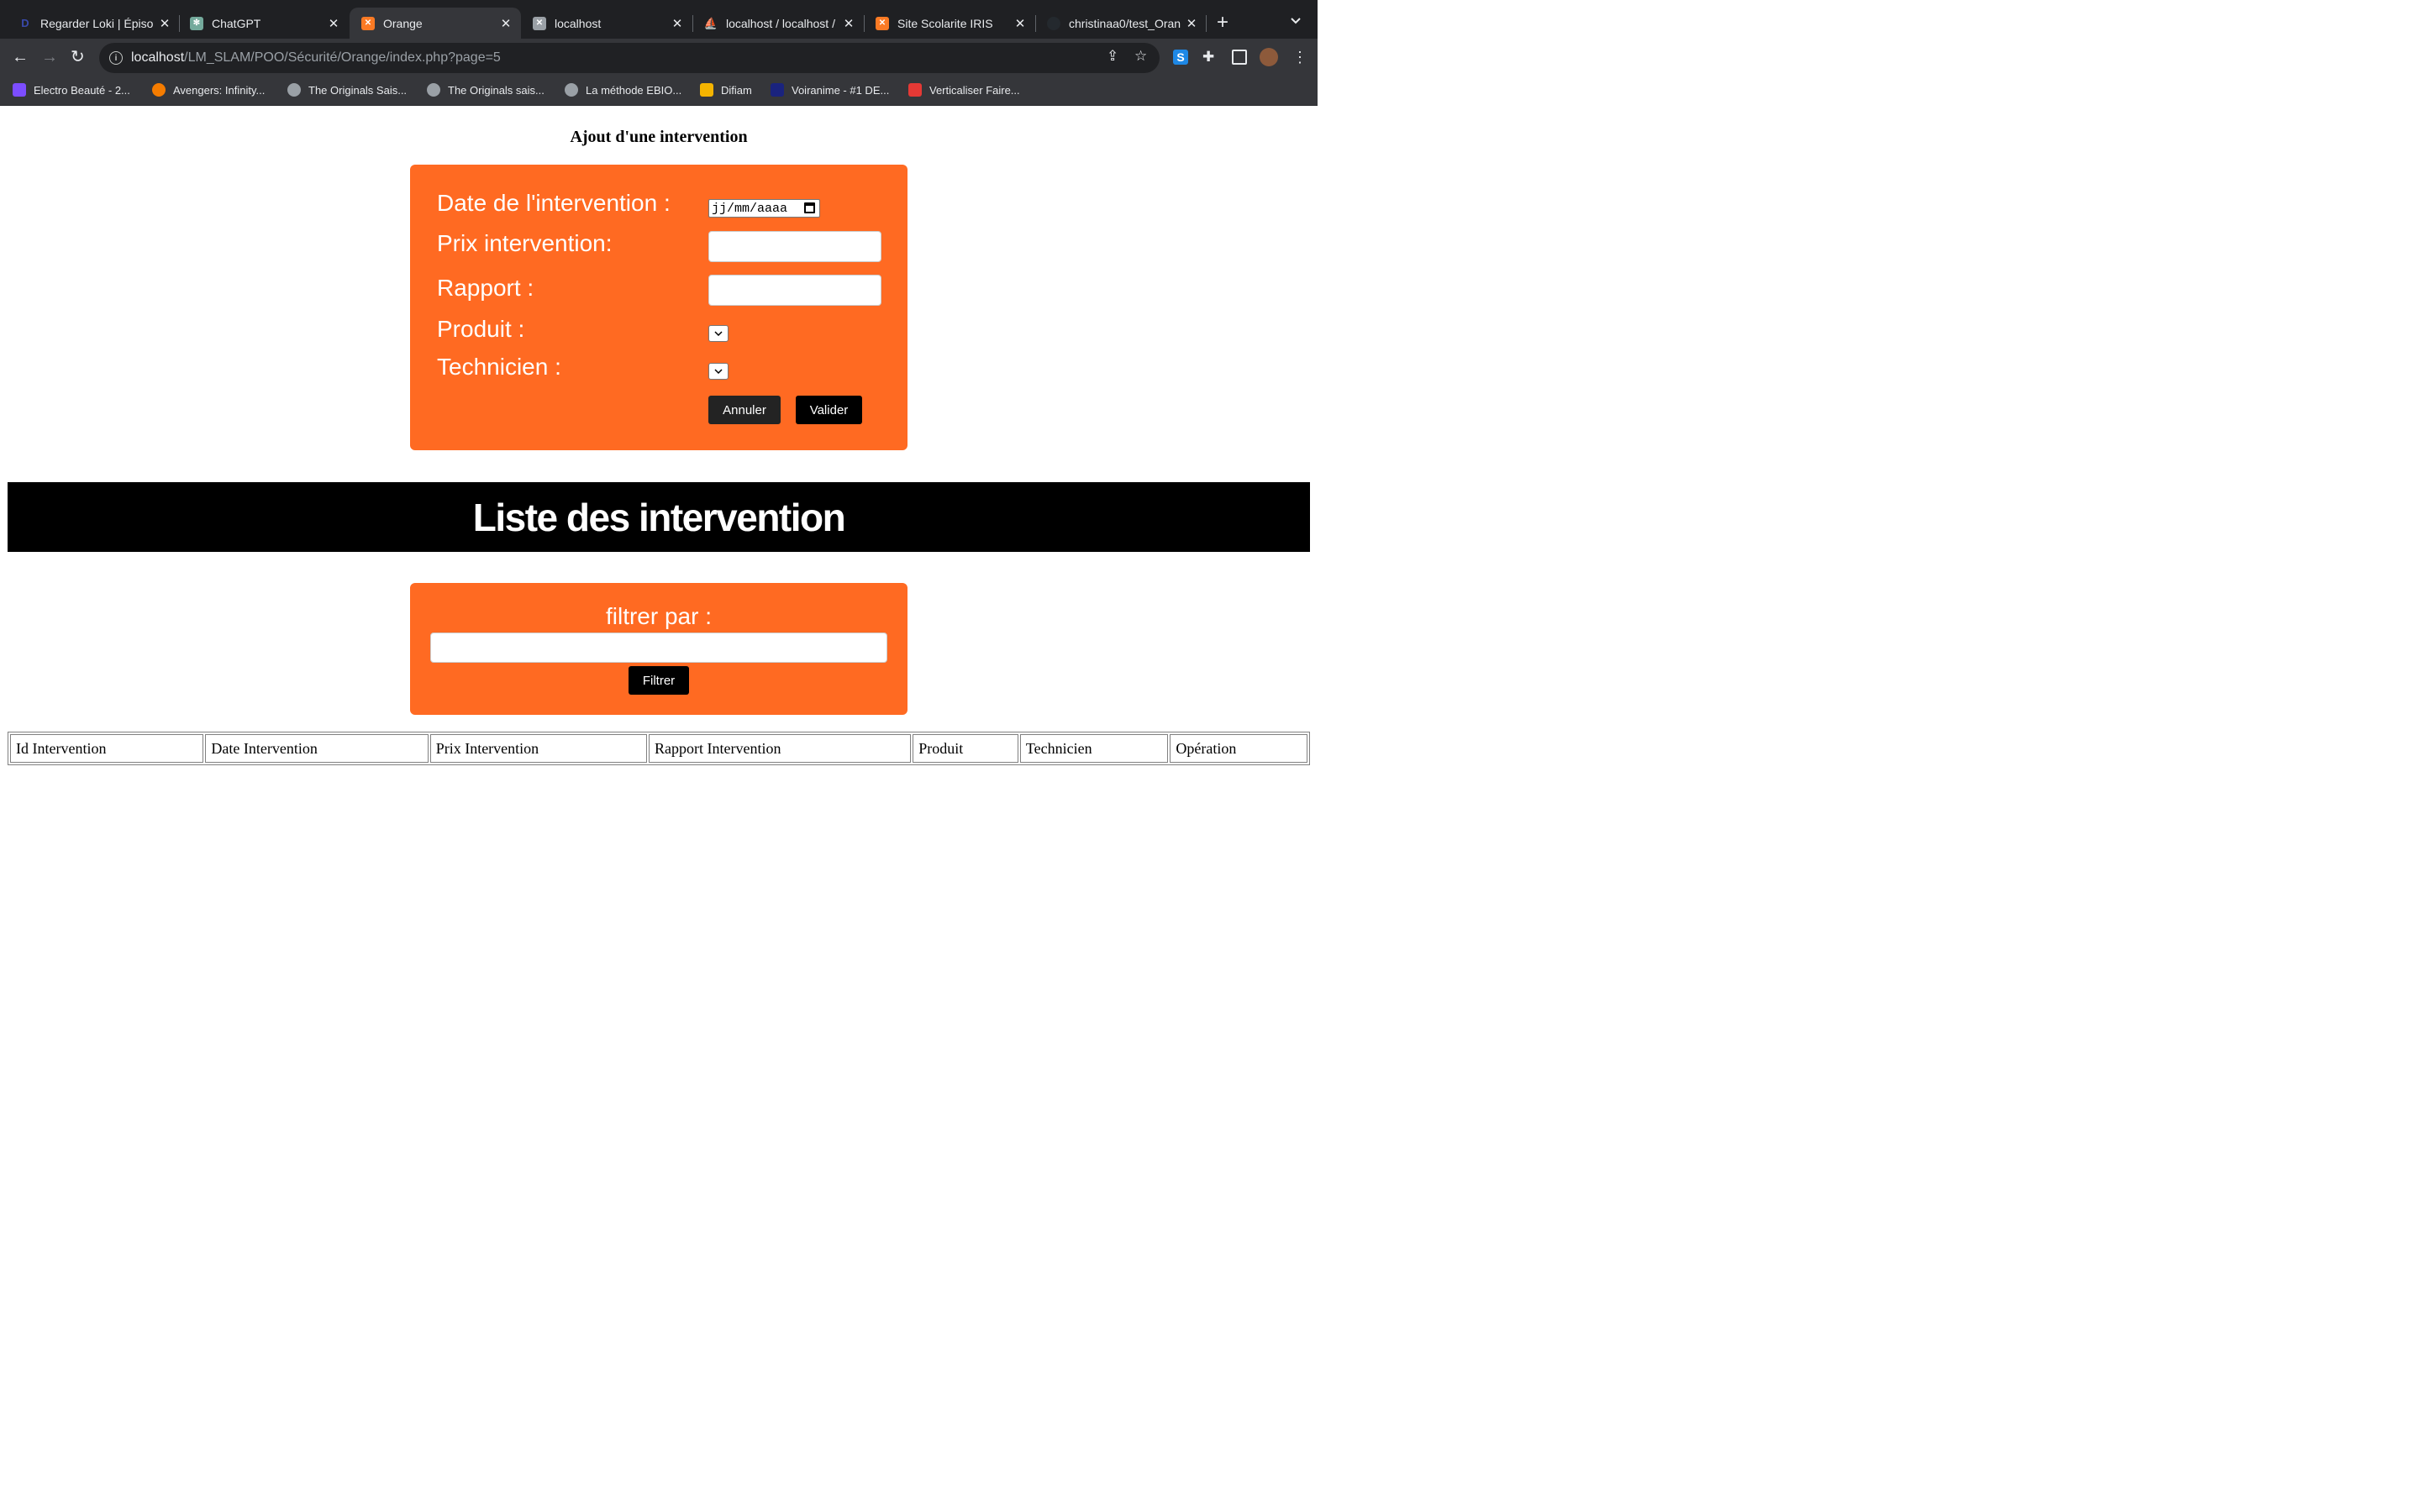  Describe the element at coordinates (317, 748) in the screenshot. I see `column-header-date: Date Intervention` at that location.